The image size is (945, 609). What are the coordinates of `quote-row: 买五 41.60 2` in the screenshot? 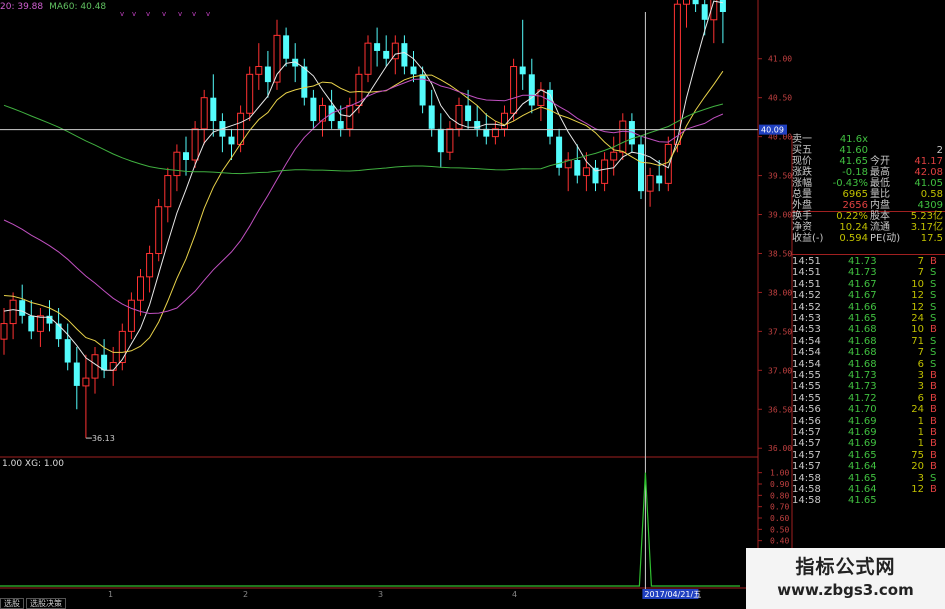 It's located at (868, 150).